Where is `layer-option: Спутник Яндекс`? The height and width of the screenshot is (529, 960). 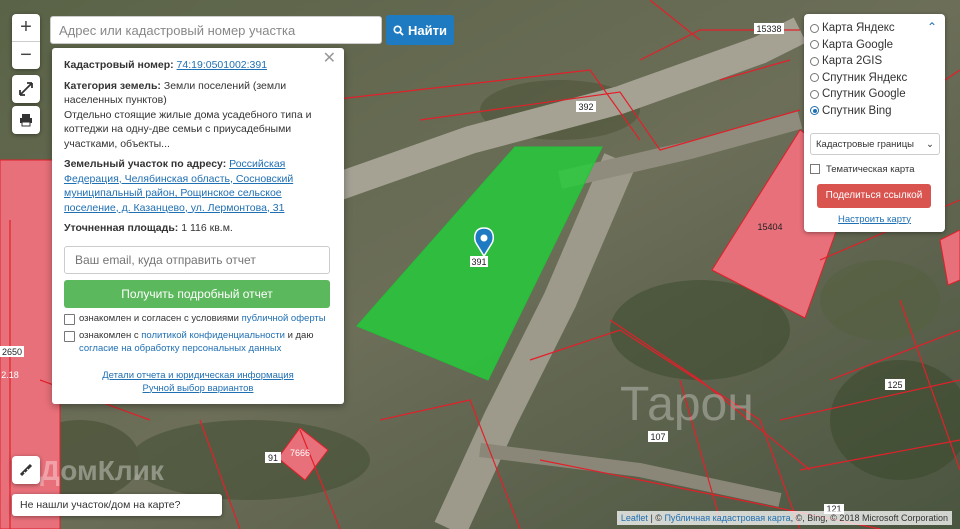 layer-option: Спутник Яндекс is located at coordinates (874, 78).